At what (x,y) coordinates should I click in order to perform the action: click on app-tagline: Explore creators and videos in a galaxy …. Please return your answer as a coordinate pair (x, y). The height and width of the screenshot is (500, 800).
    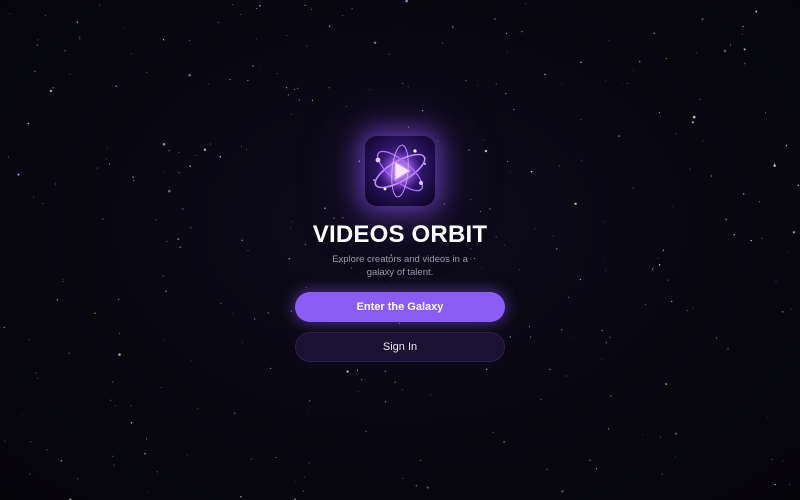
    Looking at the image, I should click on (400, 266).